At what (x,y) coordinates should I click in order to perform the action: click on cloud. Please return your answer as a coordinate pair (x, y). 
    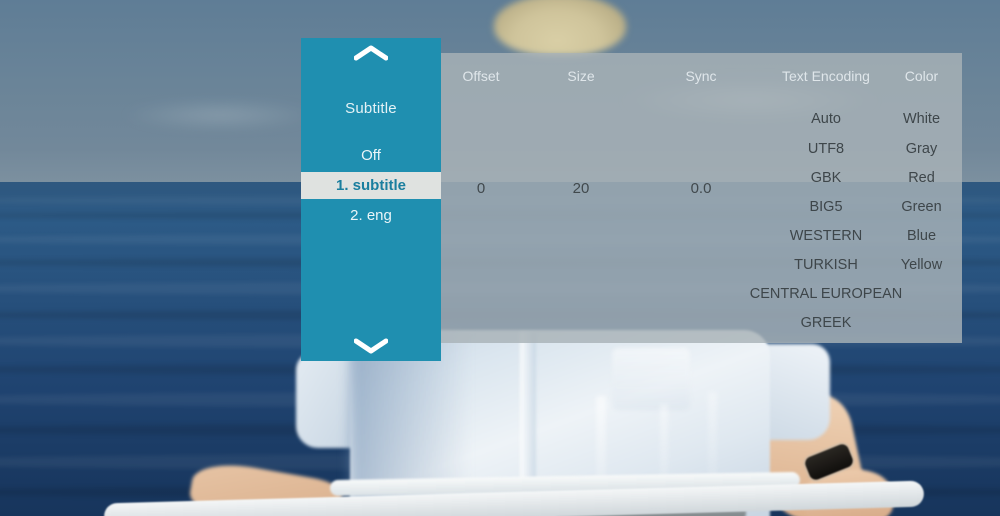
    Looking at the image, I should click on (220, 115).